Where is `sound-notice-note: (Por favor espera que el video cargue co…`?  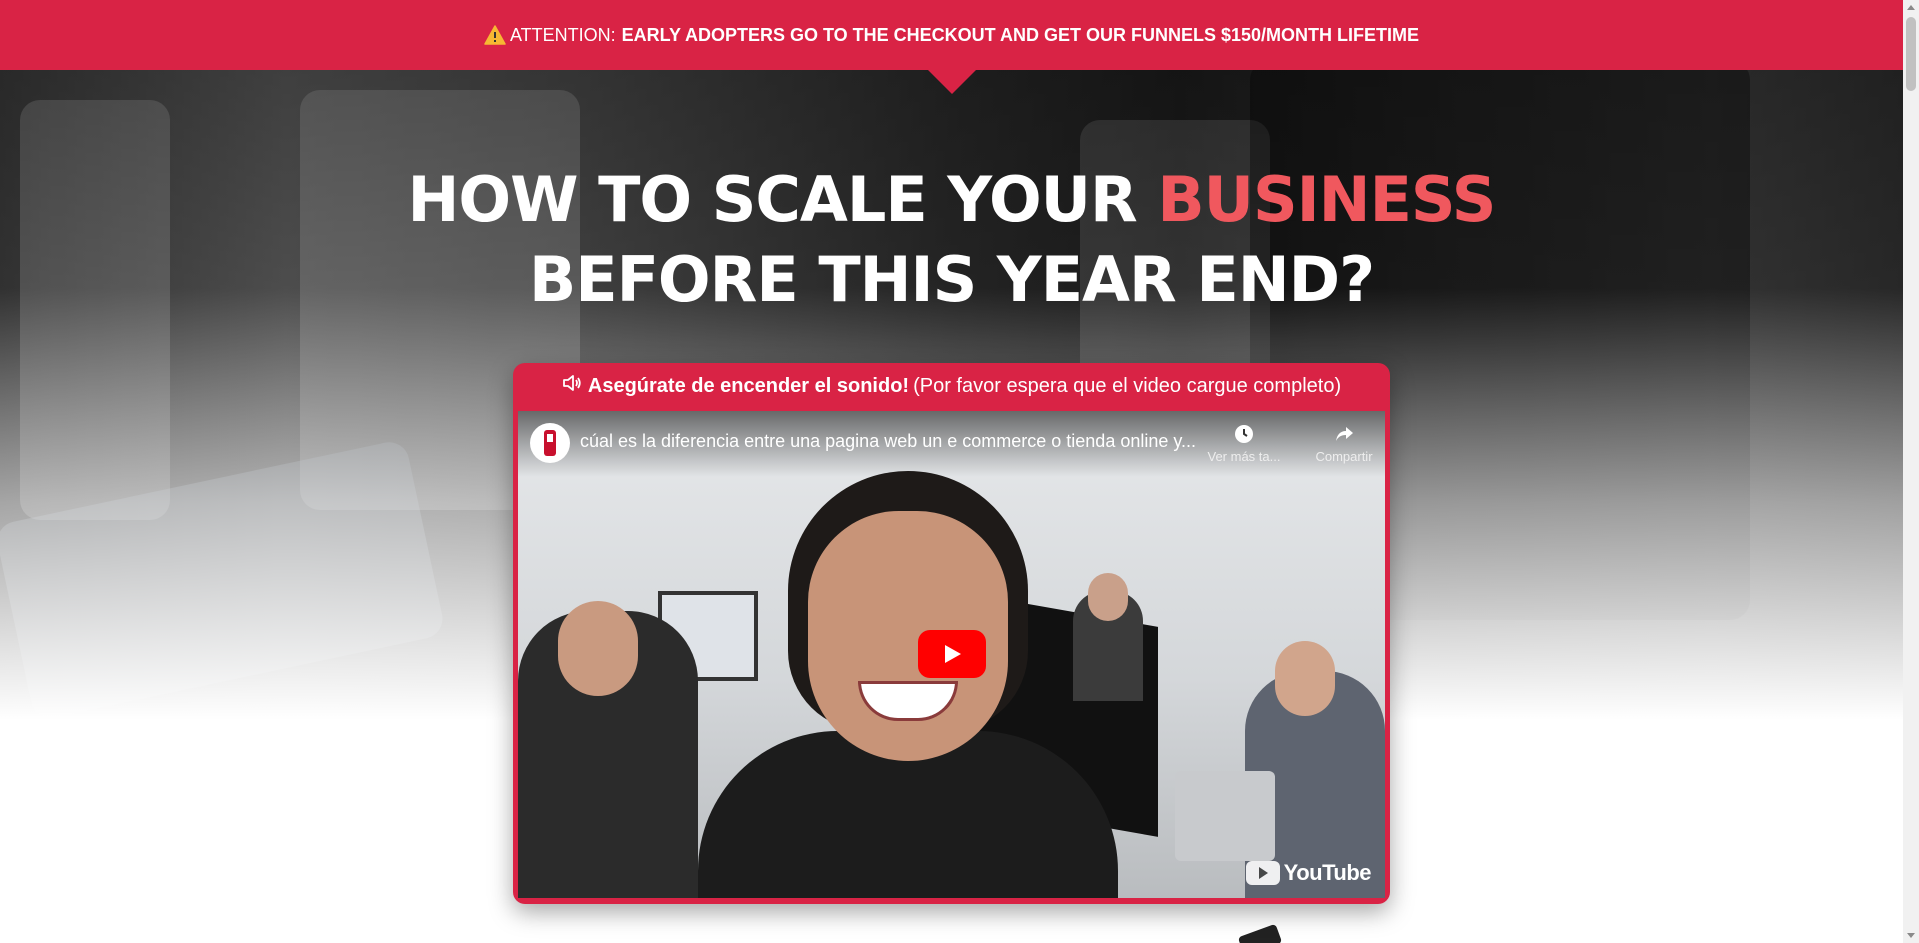 sound-notice-note: (Por favor espera que el video cargue co… is located at coordinates (1127, 385).